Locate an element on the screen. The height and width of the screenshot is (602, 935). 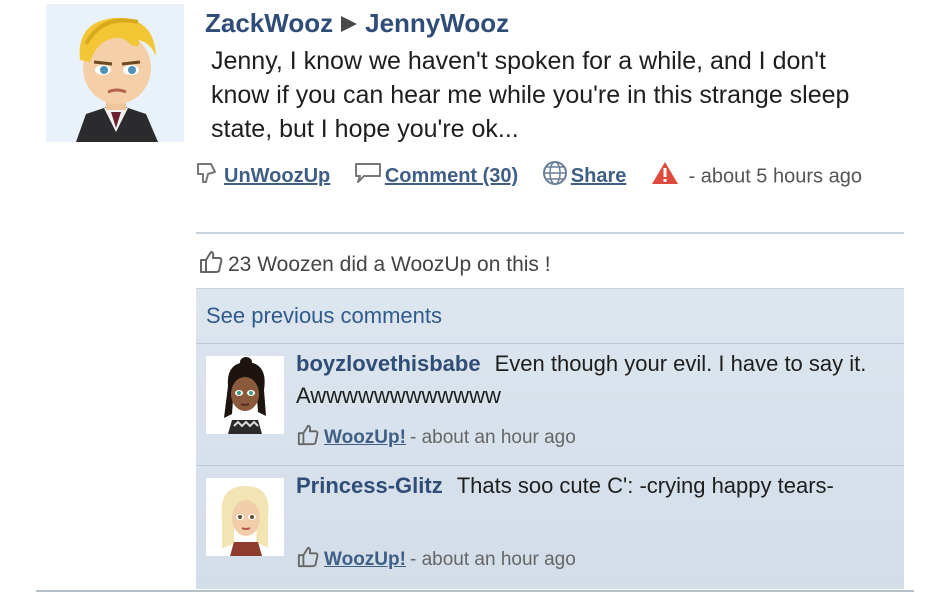
author-name-link: ZackWooz is located at coordinates (269, 23).